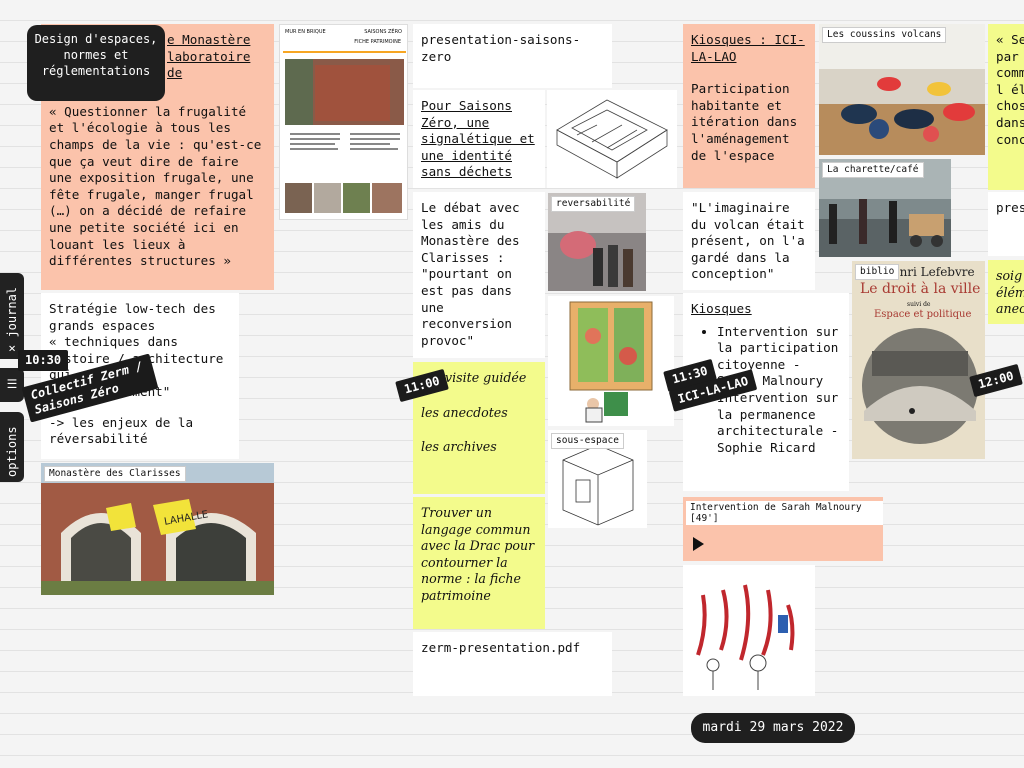 The width and height of the screenshot is (1024, 768). Describe the element at coordinates (698, 544) in the screenshot. I see `play-icon` at that location.